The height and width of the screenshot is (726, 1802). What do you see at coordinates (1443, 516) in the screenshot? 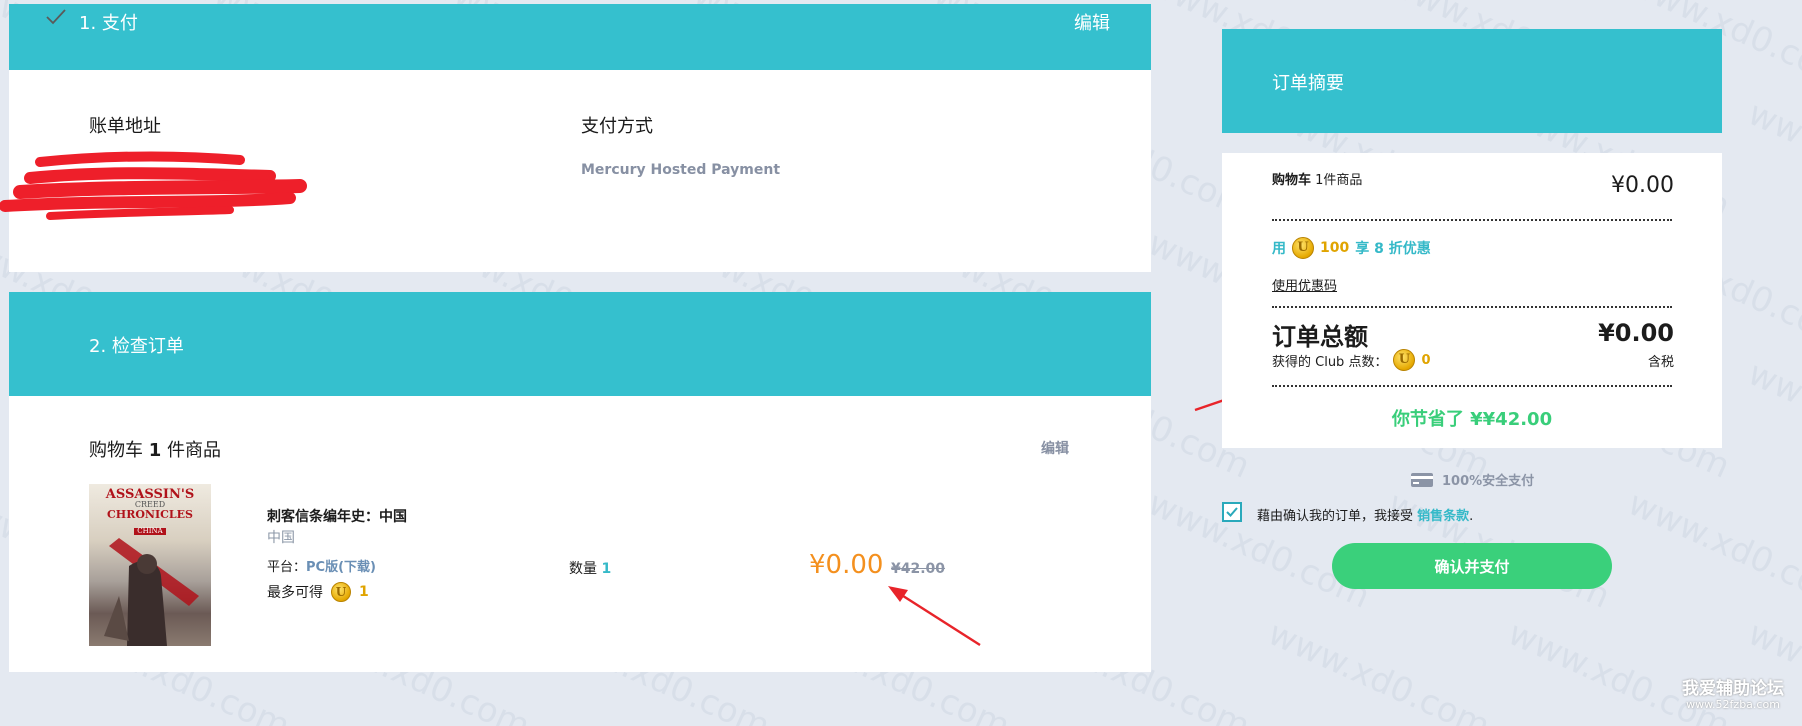
I see `terms-of-sale-link: 销售条款` at bounding box center [1443, 516].